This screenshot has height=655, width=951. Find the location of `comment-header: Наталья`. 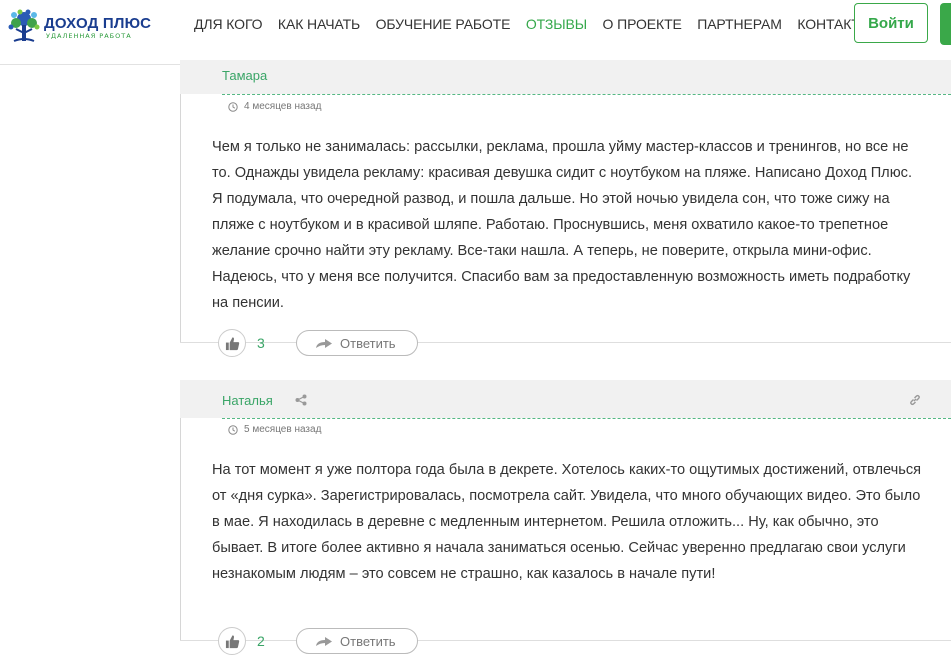

comment-header: Наталья is located at coordinates (565, 399).